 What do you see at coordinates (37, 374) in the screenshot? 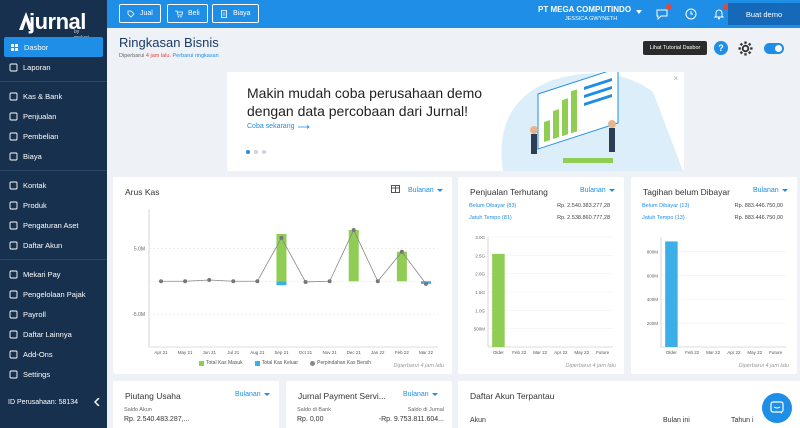
I see `sidebar-item-label: Settings` at bounding box center [37, 374].